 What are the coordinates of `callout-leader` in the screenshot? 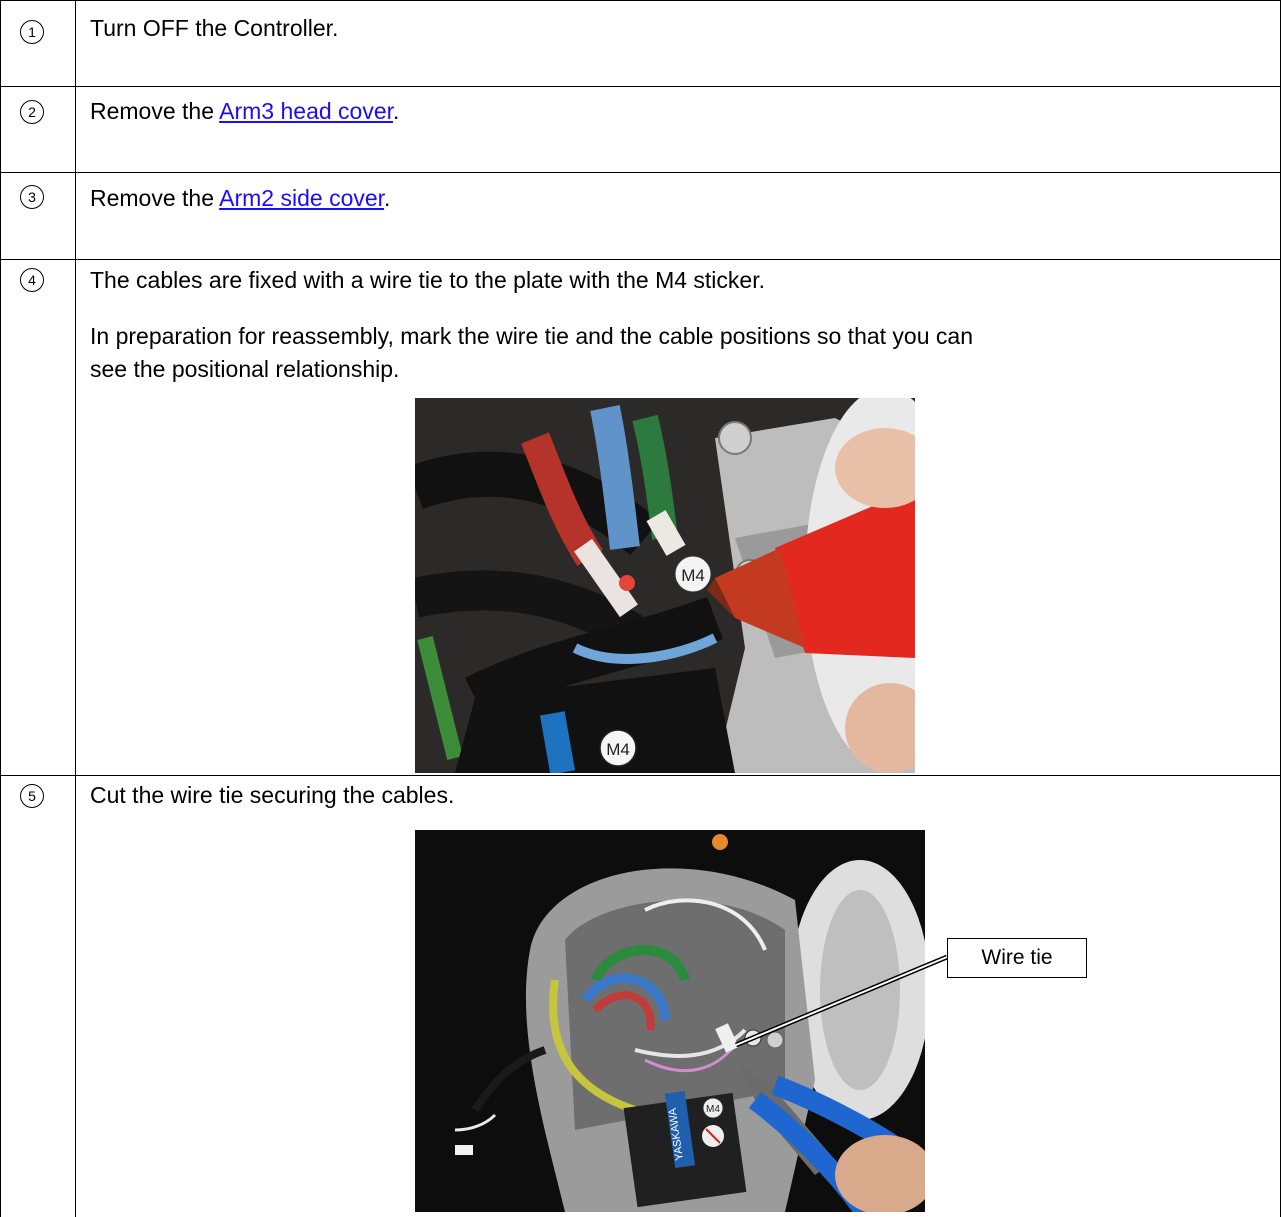 It's located at (841, 1001).